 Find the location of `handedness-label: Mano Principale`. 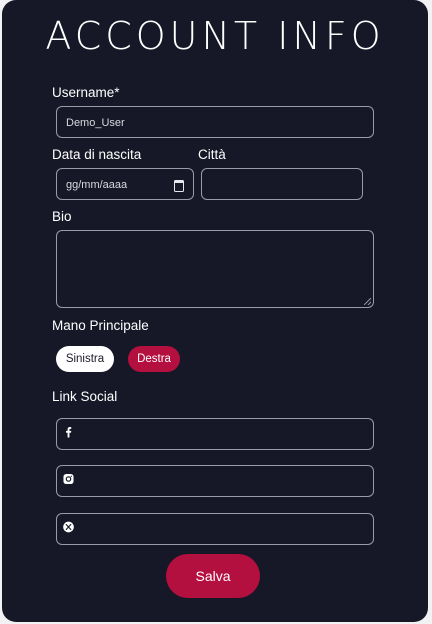

handedness-label: Mano Principale is located at coordinates (100, 325).